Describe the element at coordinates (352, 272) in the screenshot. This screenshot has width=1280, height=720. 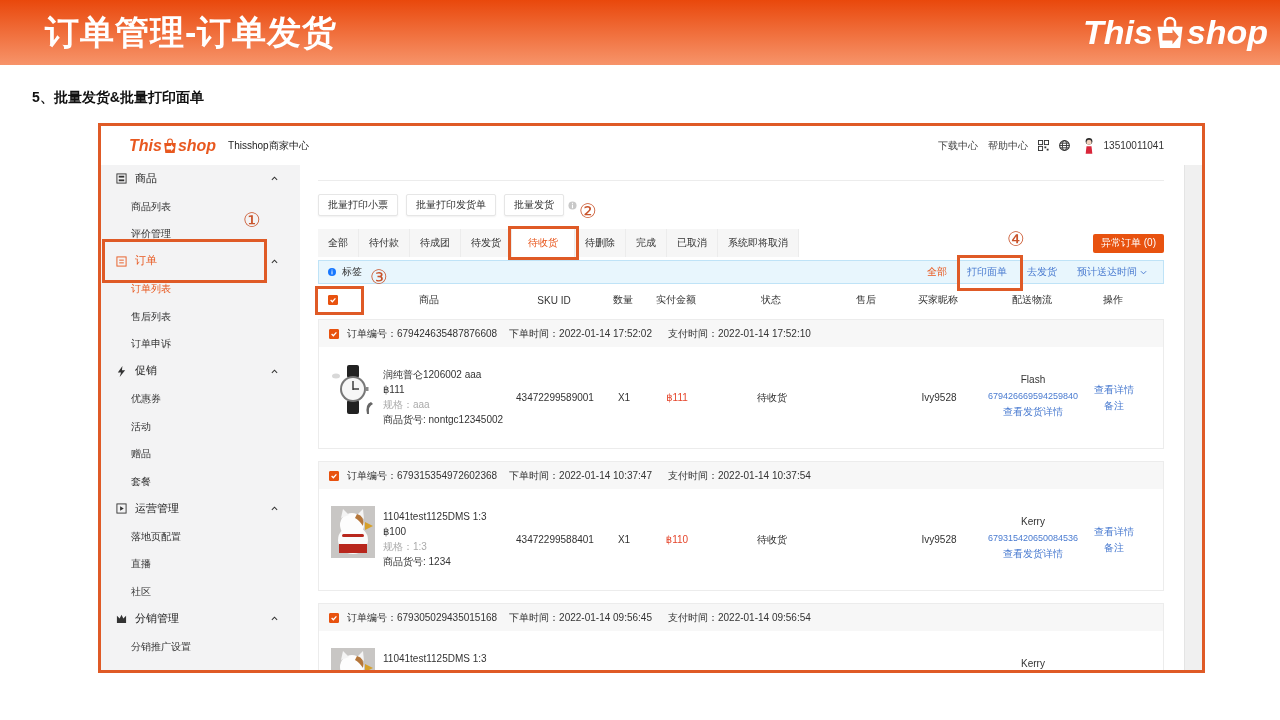
I see `filter-label: 标签` at that location.